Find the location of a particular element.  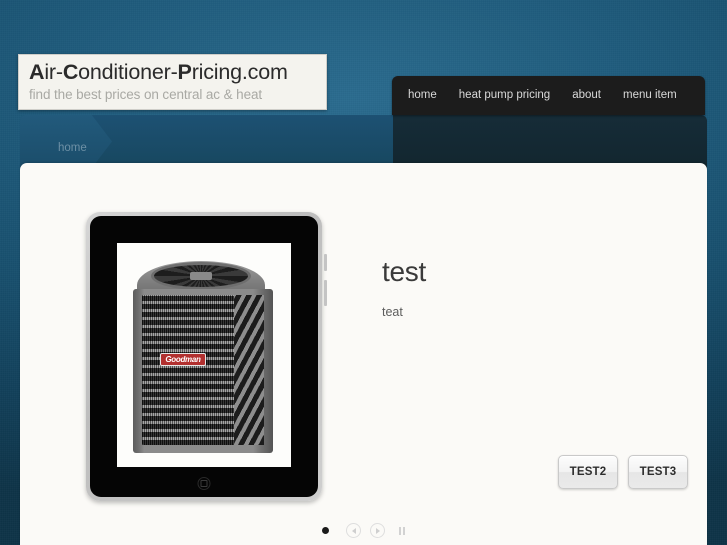

nav-item-home: home is located at coordinates (420, 95).